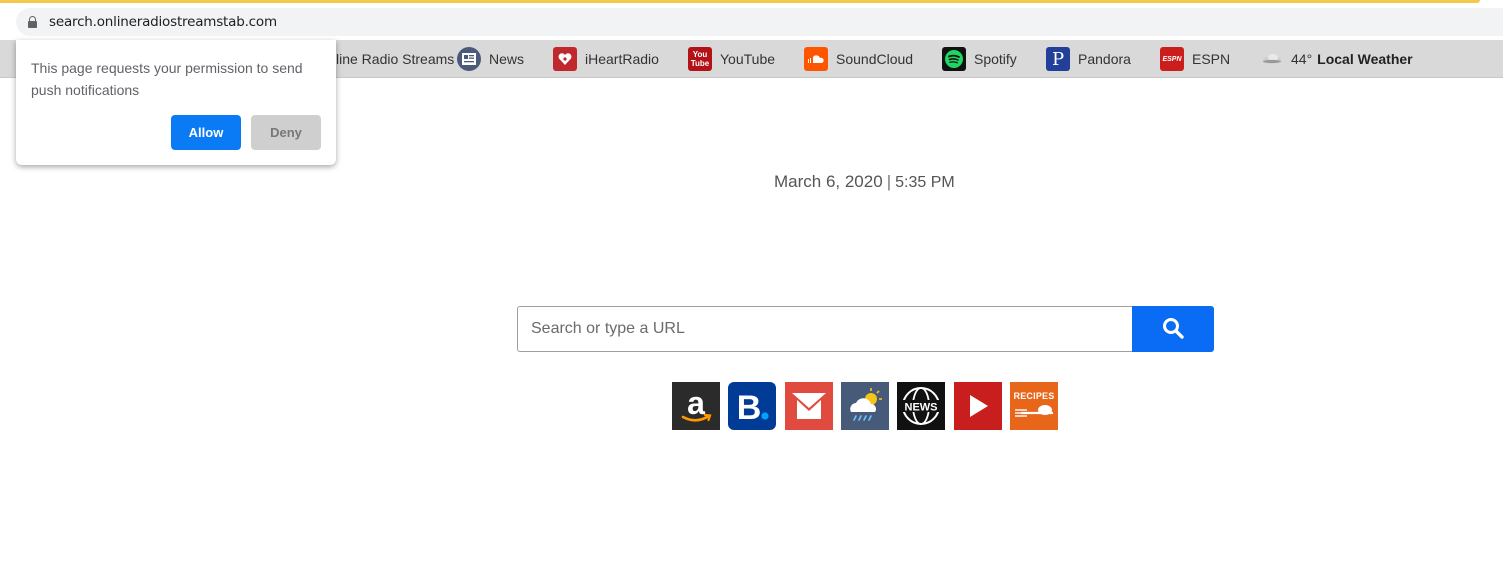 This screenshot has width=1503, height=565. What do you see at coordinates (1104, 59) in the screenshot?
I see `bookmark-label: Pandora` at bounding box center [1104, 59].